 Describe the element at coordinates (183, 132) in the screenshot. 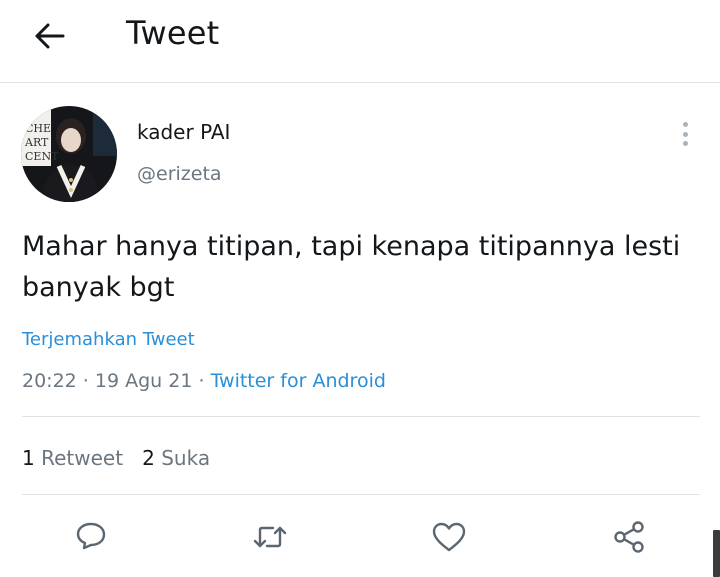

I see `author-display-name: kader PAI` at that location.